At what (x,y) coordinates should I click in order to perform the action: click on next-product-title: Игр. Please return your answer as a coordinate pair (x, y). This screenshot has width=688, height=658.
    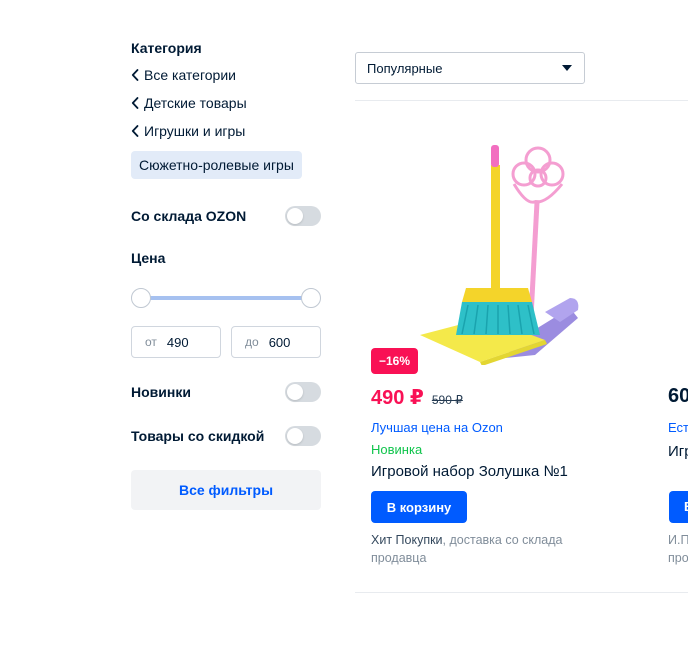
    Looking at the image, I should click on (678, 451).